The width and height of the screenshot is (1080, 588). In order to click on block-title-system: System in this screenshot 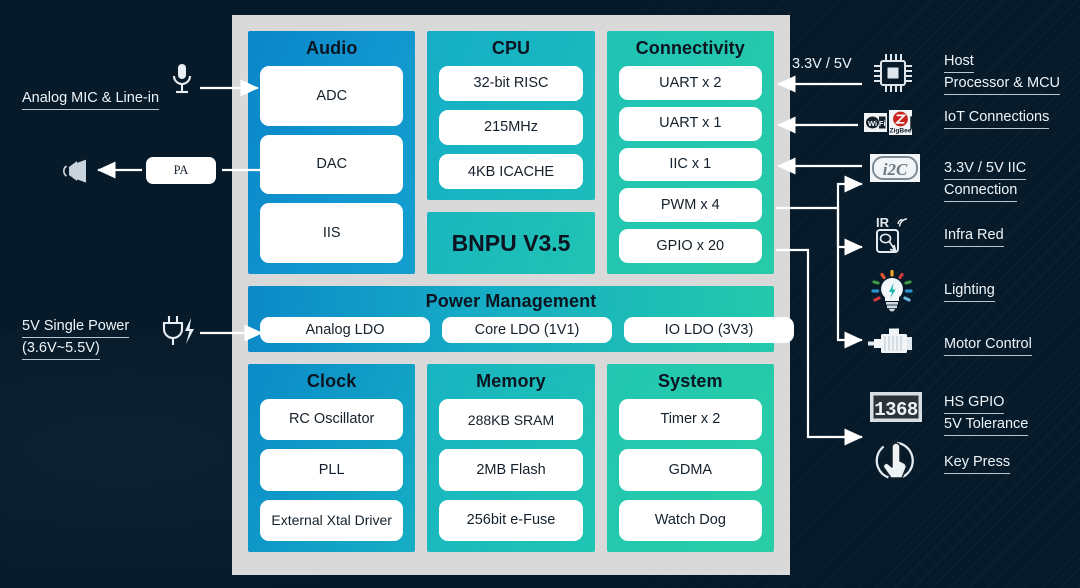, I will do `click(690, 381)`.